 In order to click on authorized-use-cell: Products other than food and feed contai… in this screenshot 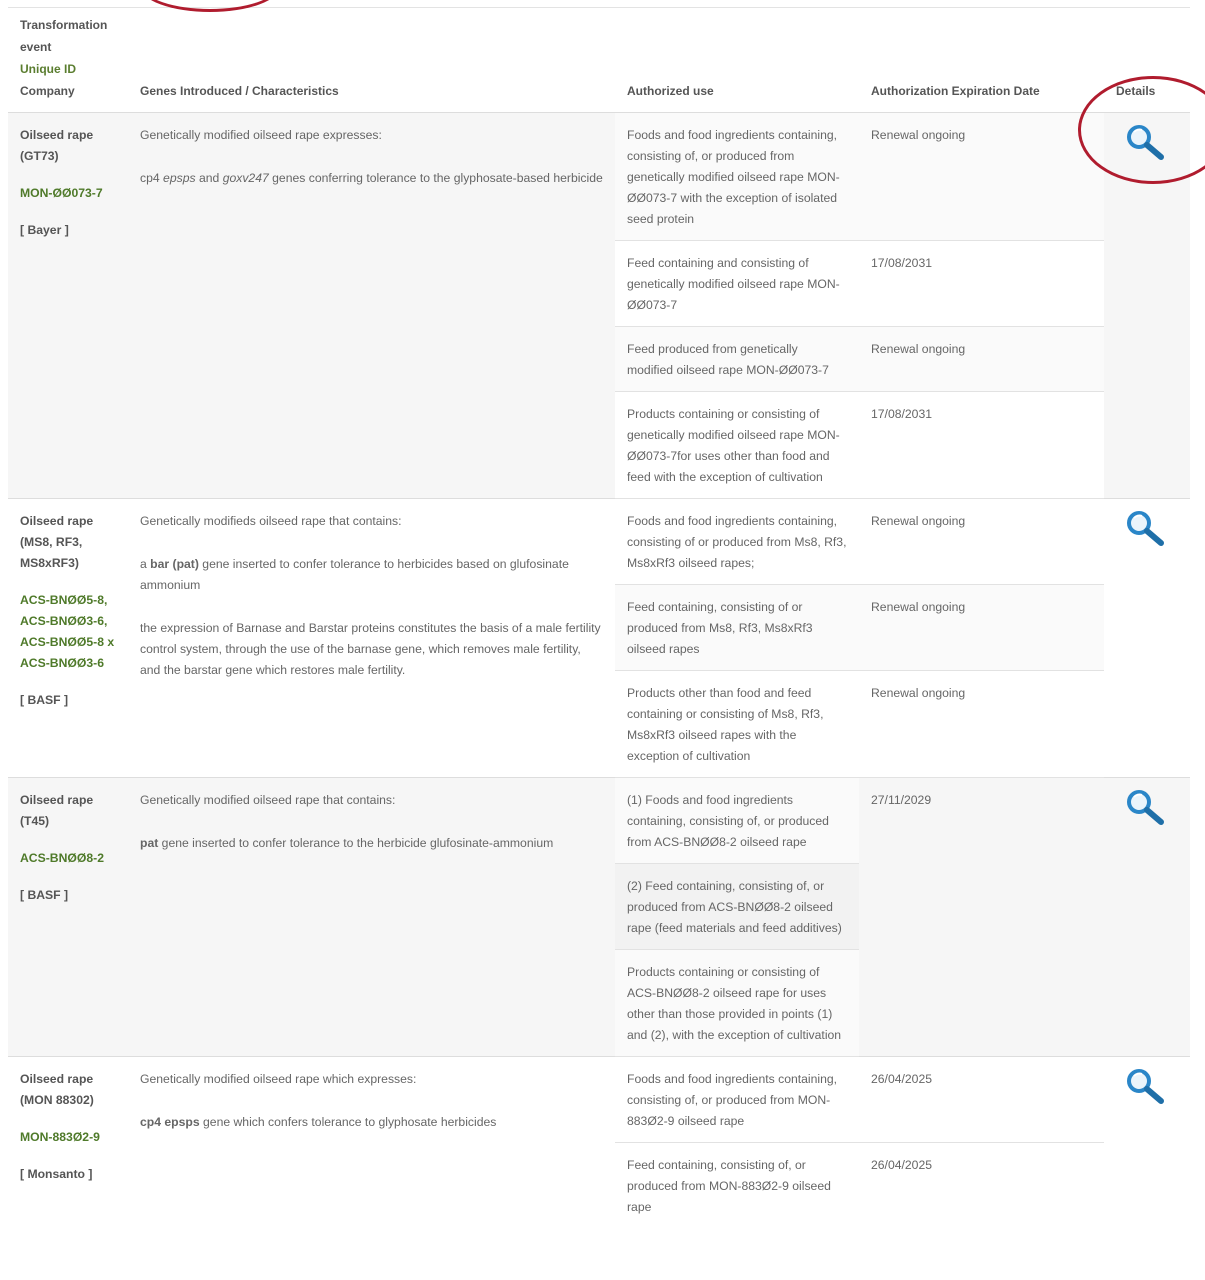, I will do `click(737, 724)`.